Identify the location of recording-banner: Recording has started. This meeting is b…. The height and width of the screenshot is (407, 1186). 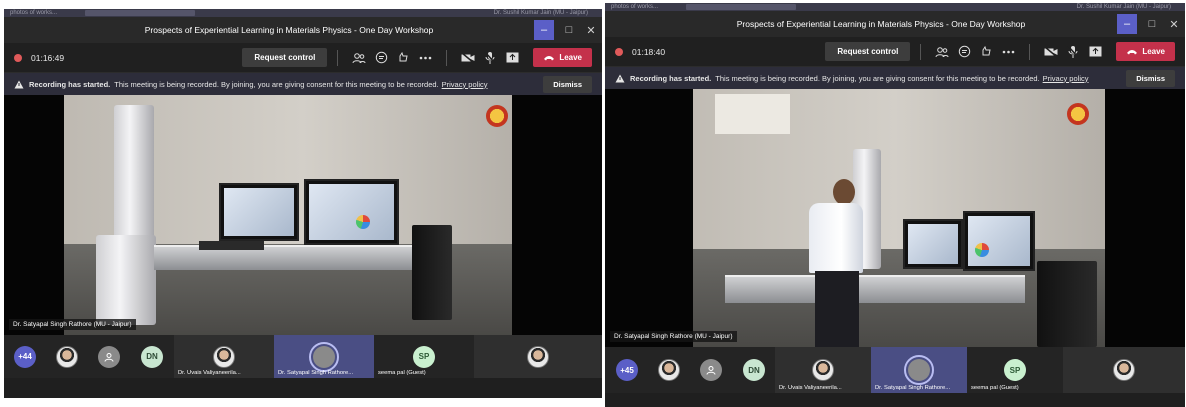
(303, 84).